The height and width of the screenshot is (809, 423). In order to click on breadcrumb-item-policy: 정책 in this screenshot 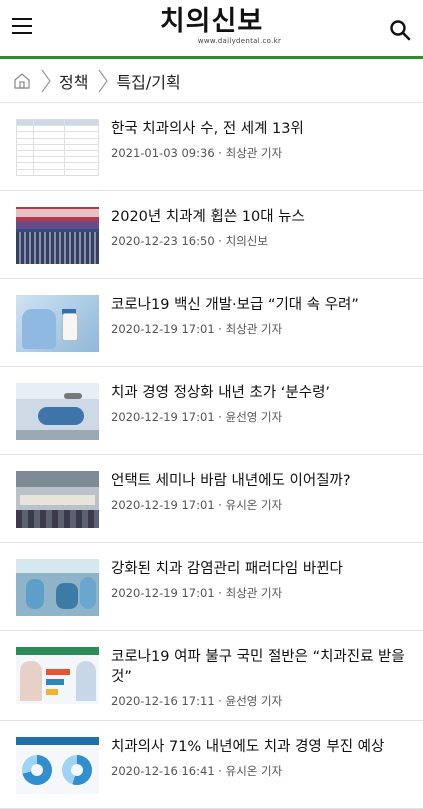, I will do `click(73, 81)`.